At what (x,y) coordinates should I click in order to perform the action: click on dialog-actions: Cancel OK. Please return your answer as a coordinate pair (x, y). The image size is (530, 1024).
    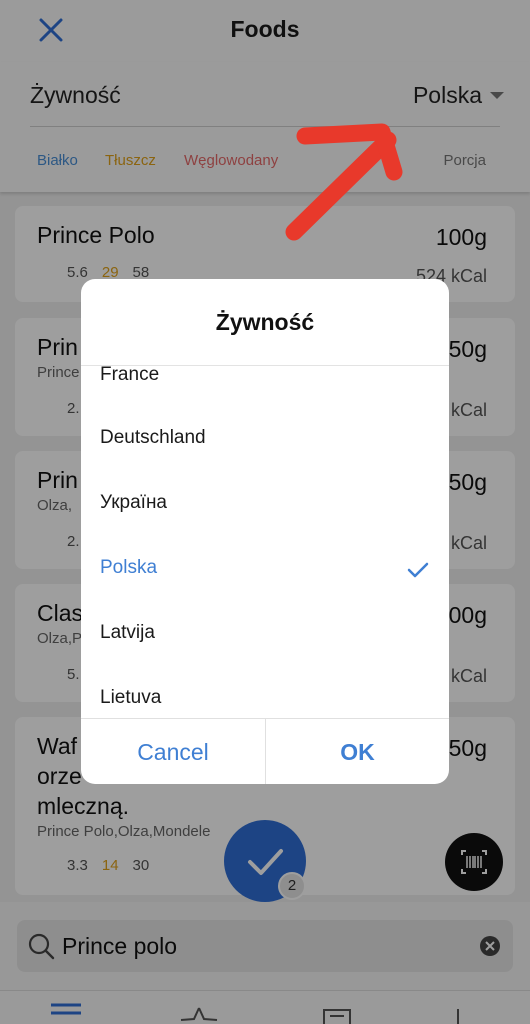
    Looking at the image, I should click on (265, 751).